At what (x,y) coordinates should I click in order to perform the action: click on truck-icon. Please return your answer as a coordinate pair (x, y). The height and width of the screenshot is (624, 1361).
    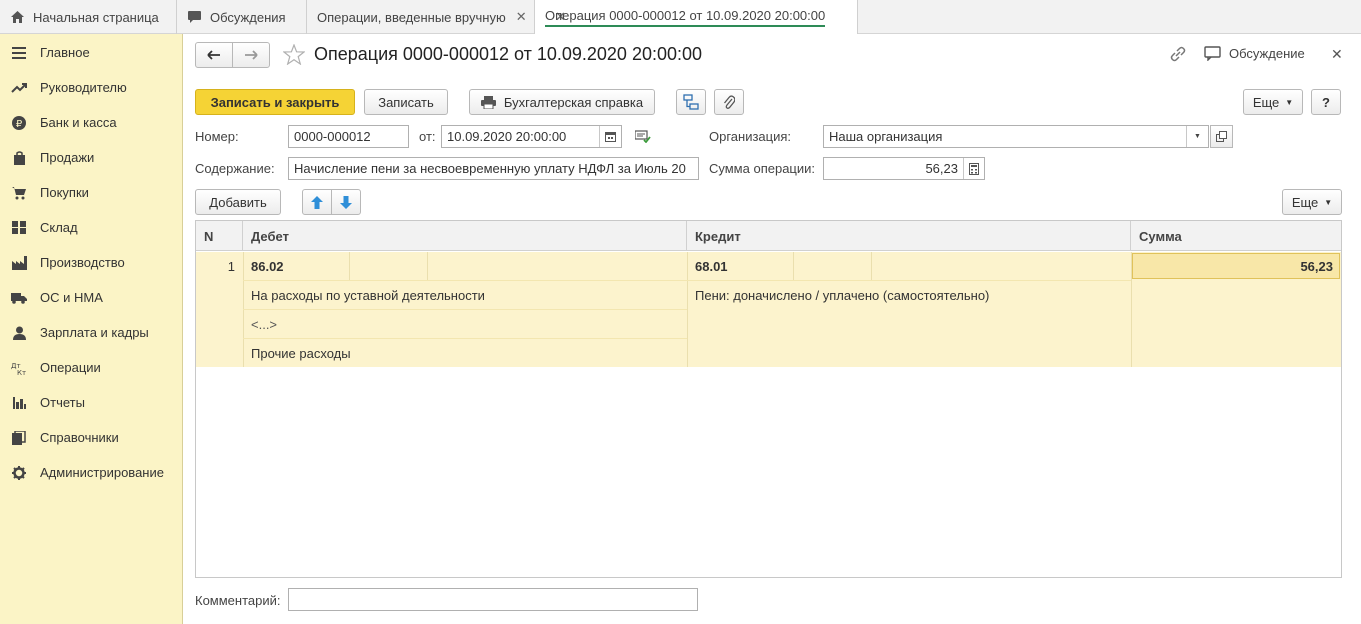
    Looking at the image, I should click on (19, 298).